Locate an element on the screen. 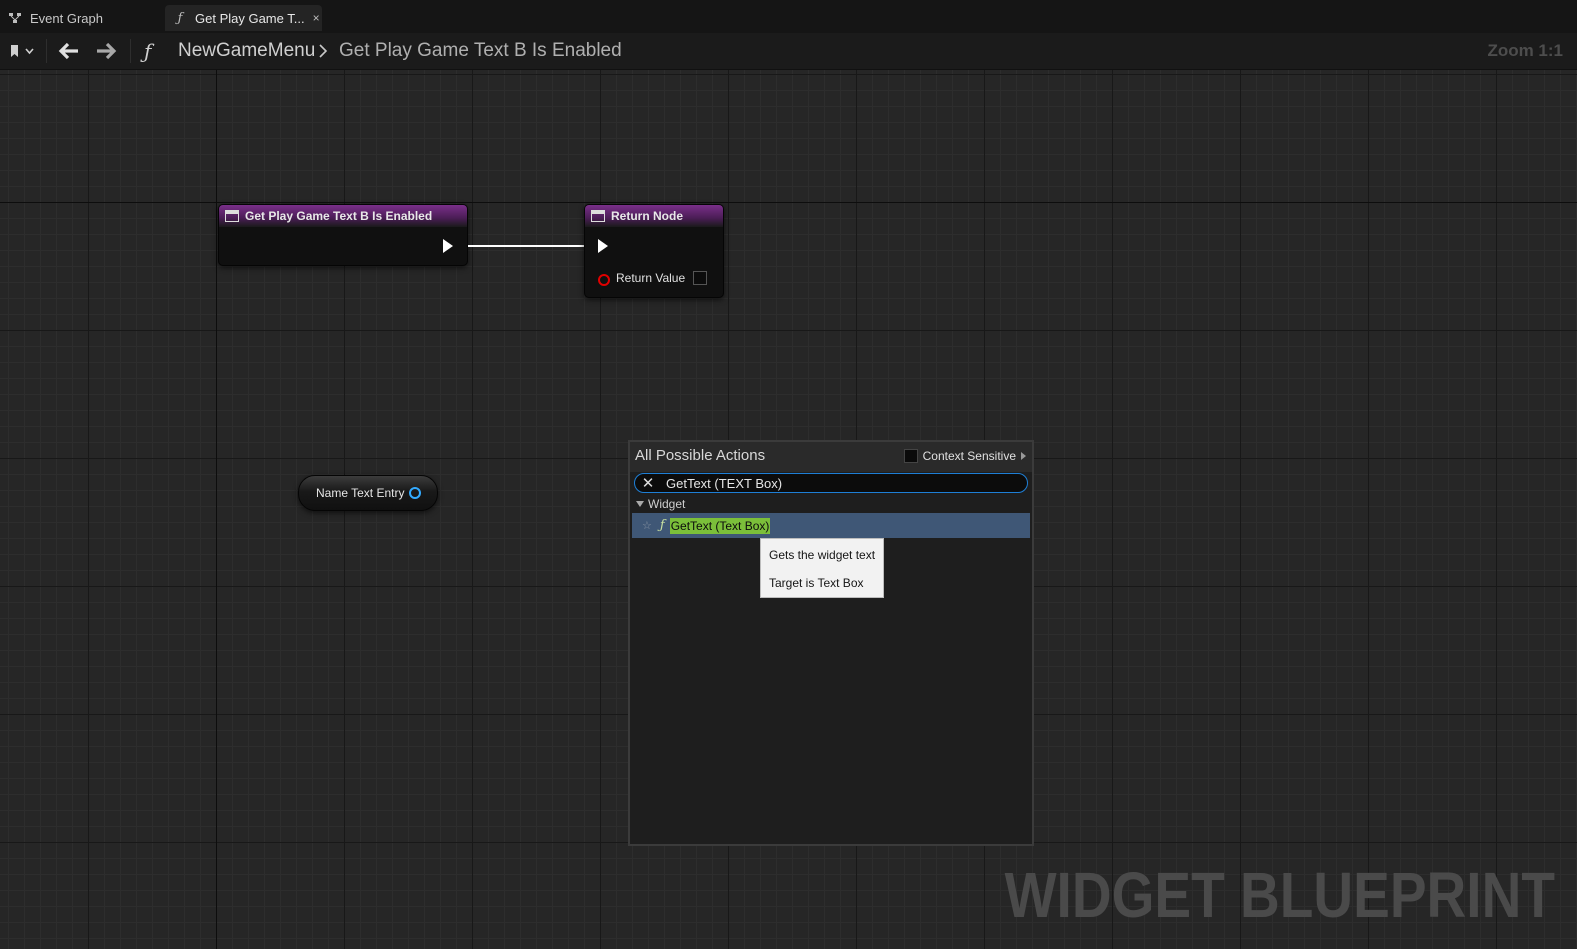  tab-bar: Event Graph ƒ Get Play Game T... × is located at coordinates (788, 16).